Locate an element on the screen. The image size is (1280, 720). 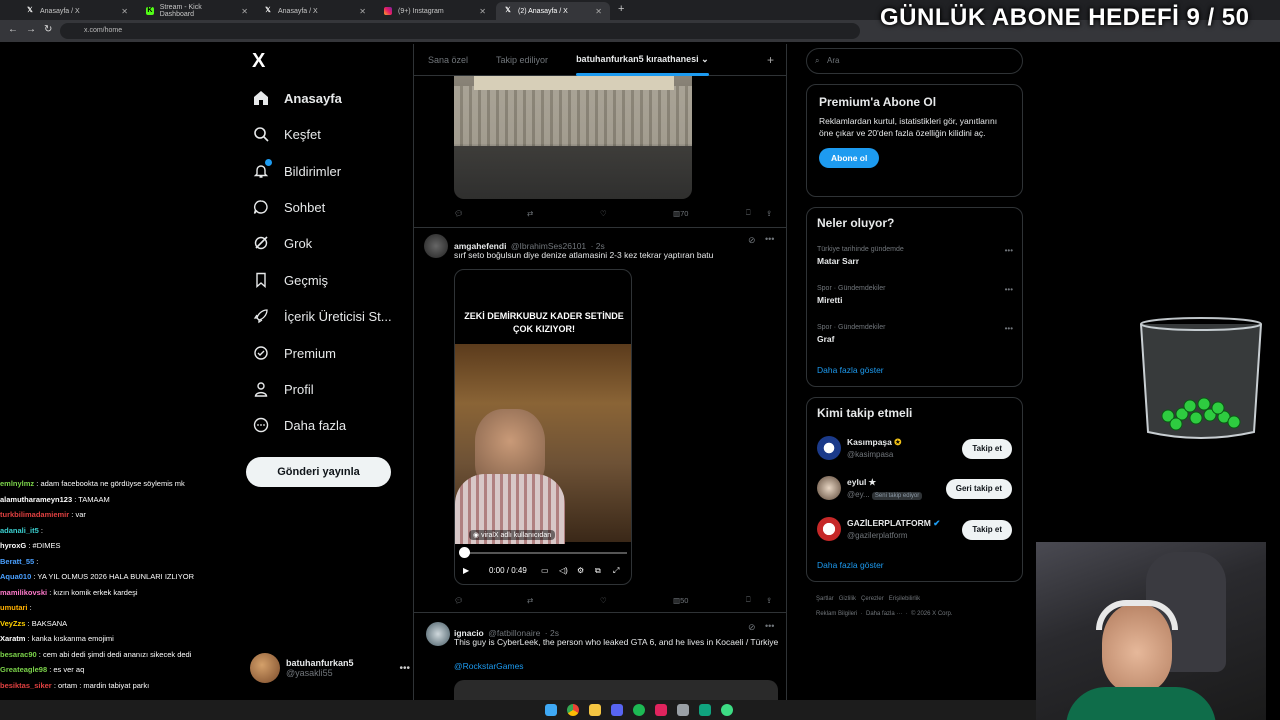
search-input: ⌕ Ara is located at coordinates (914, 61).